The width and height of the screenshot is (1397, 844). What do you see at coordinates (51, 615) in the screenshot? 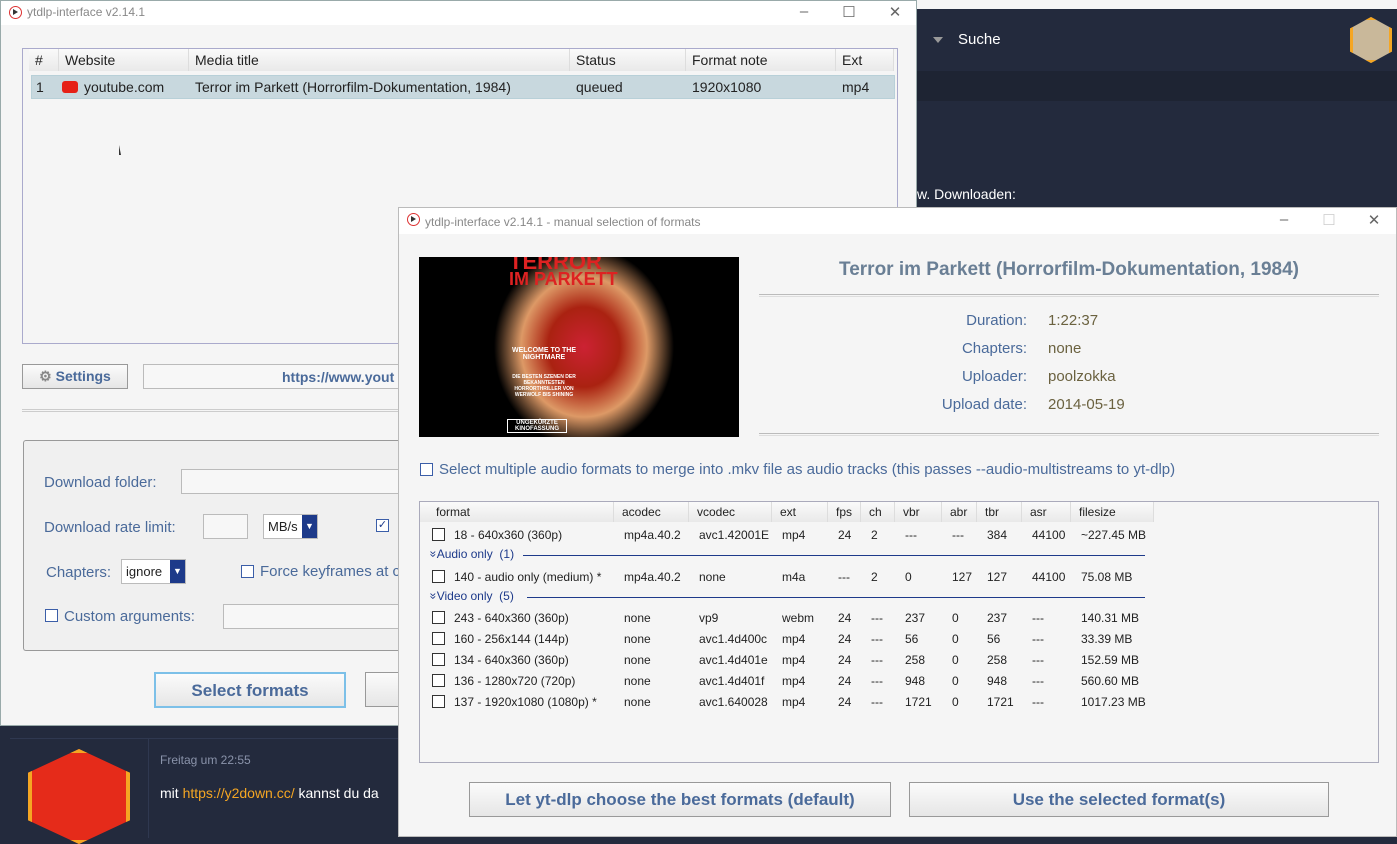
I see `custom-args-checkbox` at bounding box center [51, 615].